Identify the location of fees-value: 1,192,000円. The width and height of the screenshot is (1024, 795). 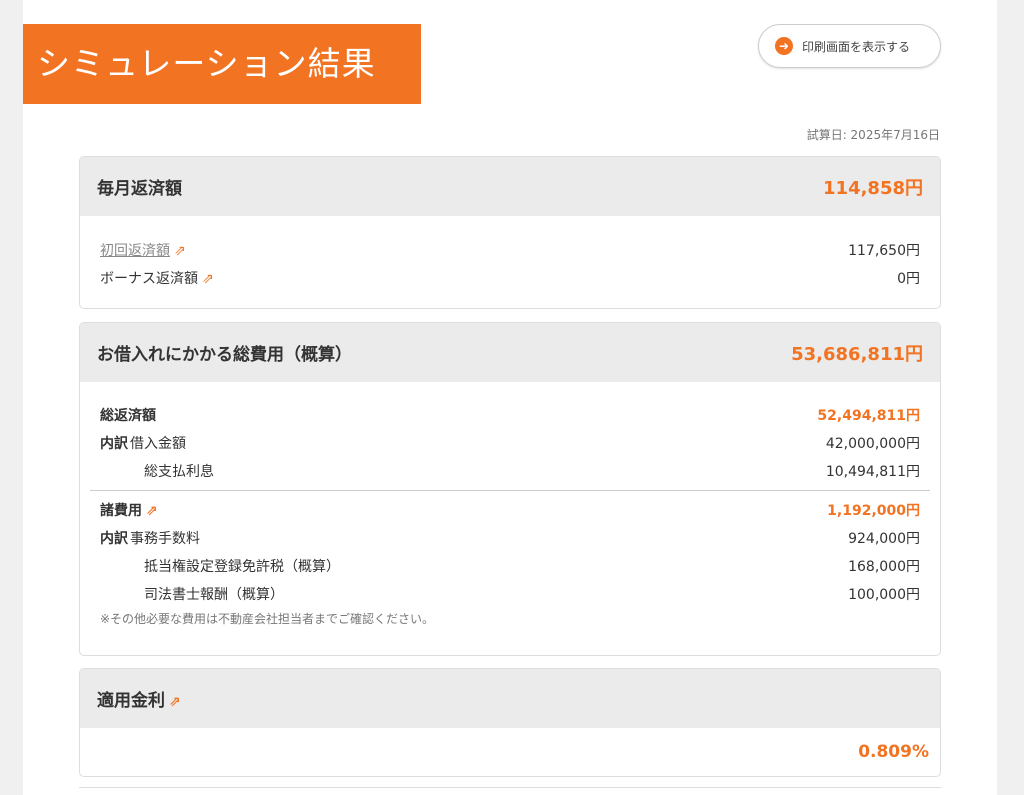
(873, 511).